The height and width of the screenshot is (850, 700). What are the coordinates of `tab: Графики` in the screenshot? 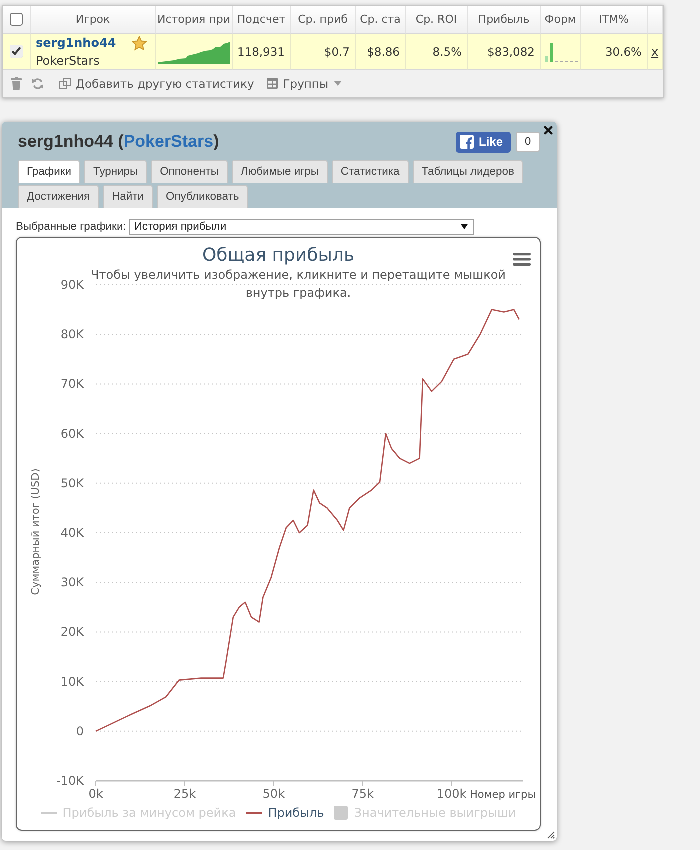 It's located at (49, 171).